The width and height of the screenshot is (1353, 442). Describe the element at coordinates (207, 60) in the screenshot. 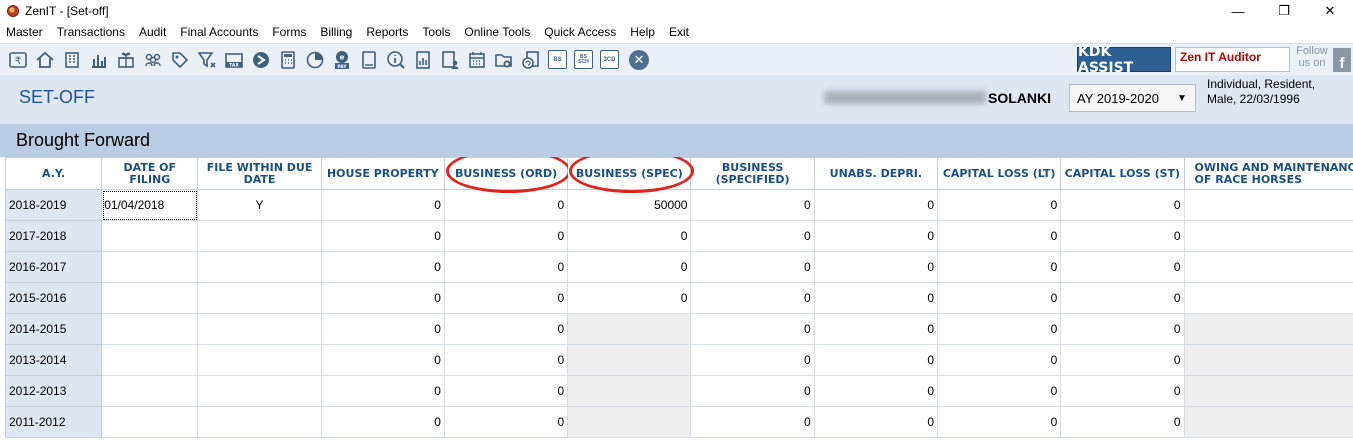

I see `filter-icon` at that location.